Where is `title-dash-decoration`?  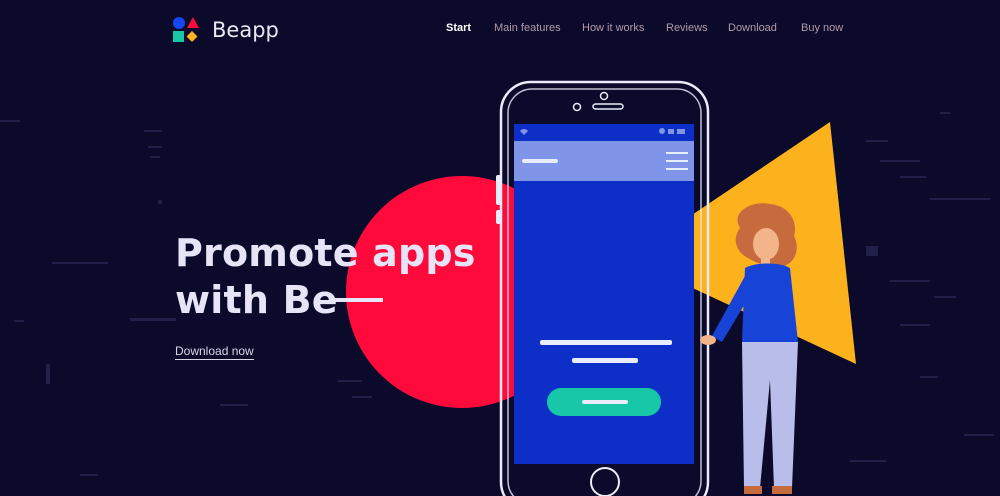 title-dash-decoration is located at coordinates (358, 300).